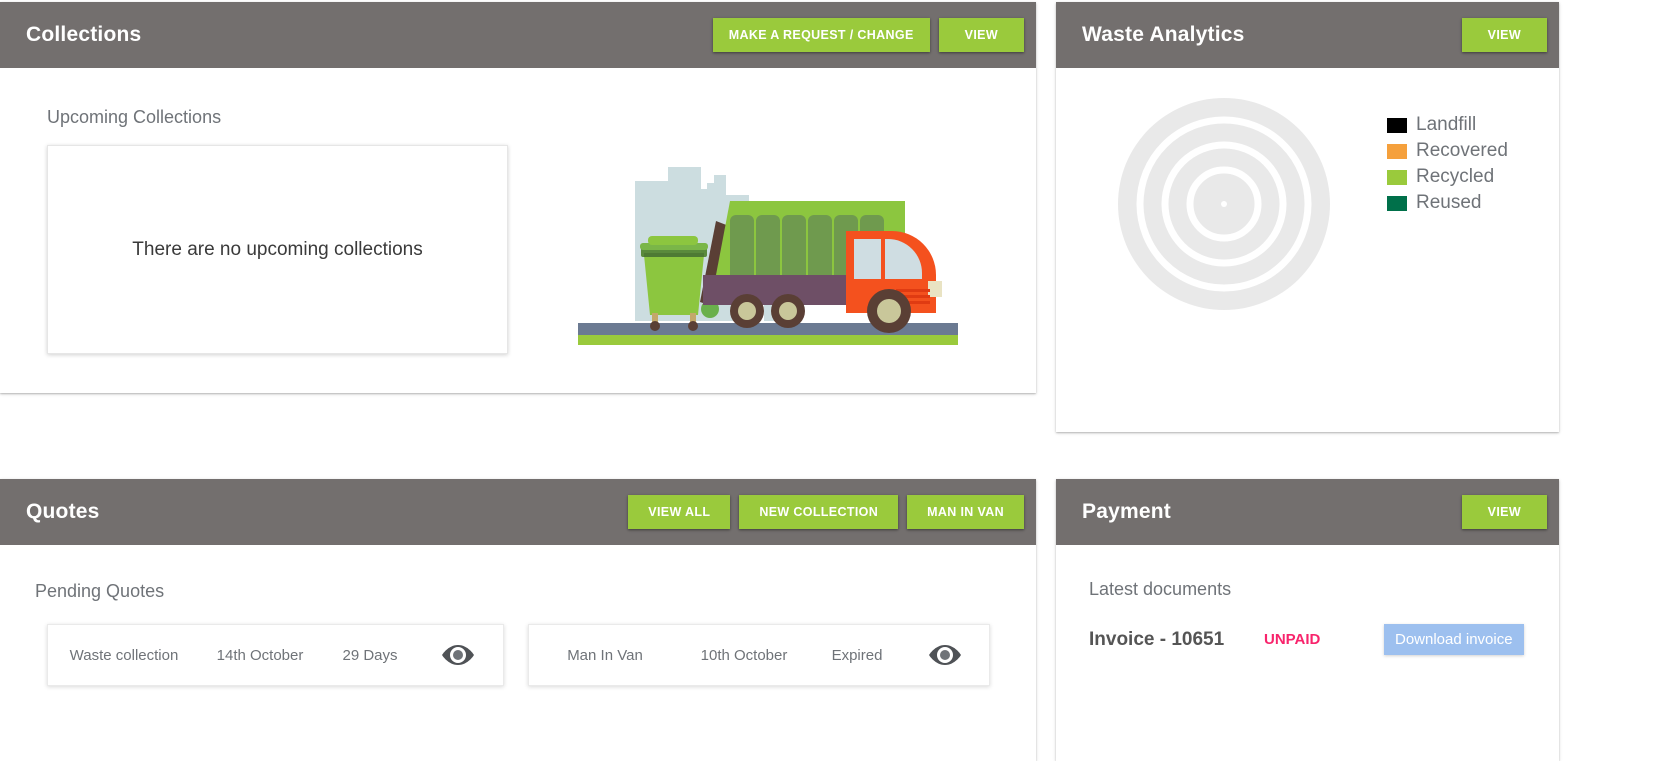  What do you see at coordinates (1307, 512) in the screenshot?
I see `payment-header: Payment VIEW` at bounding box center [1307, 512].